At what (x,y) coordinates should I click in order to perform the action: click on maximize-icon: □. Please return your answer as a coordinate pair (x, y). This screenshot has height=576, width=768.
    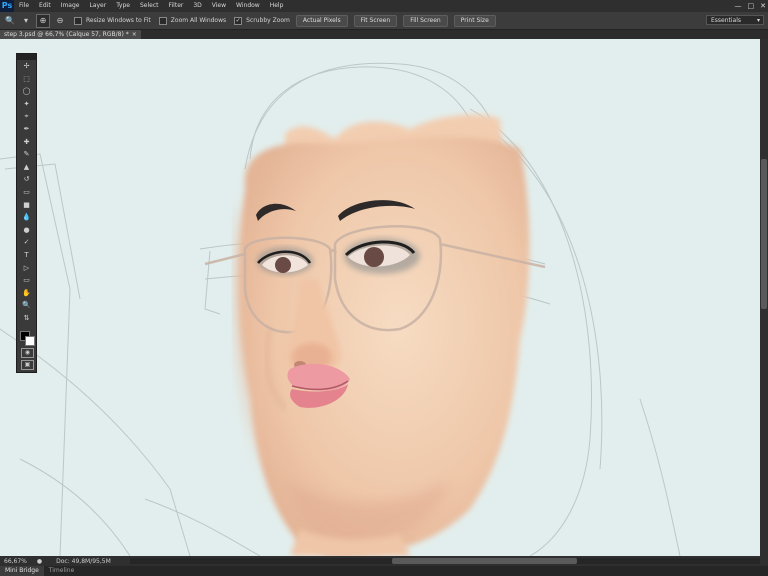
    Looking at the image, I should click on (751, 6).